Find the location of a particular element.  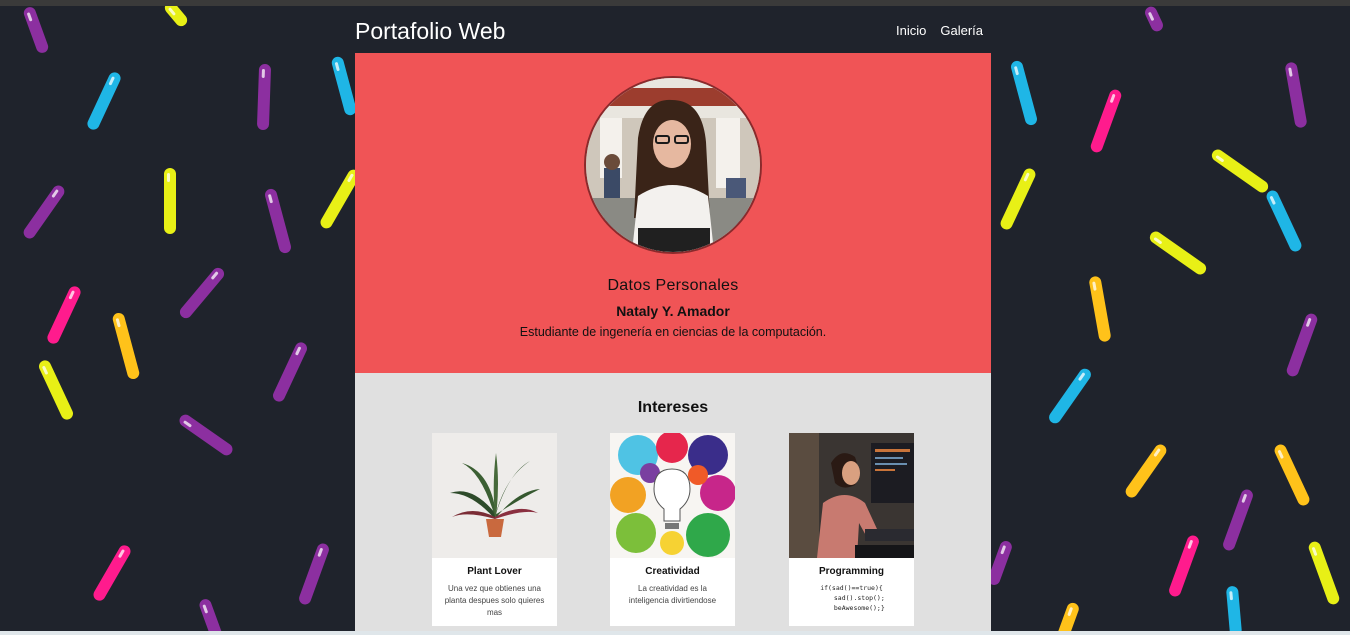

section-title-personal-data: Datos Personales is located at coordinates (673, 285).